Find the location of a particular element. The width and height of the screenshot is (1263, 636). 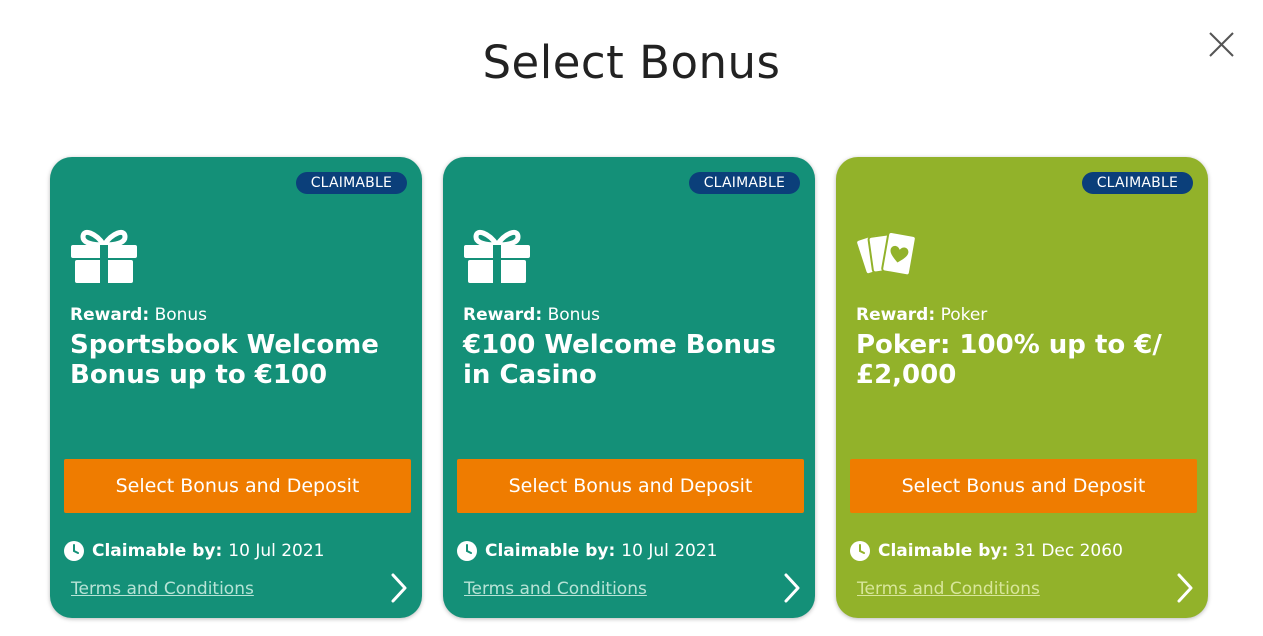

bonus-title: Sportsbook Welcome Bonus up to €100 is located at coordinates (224, 360).